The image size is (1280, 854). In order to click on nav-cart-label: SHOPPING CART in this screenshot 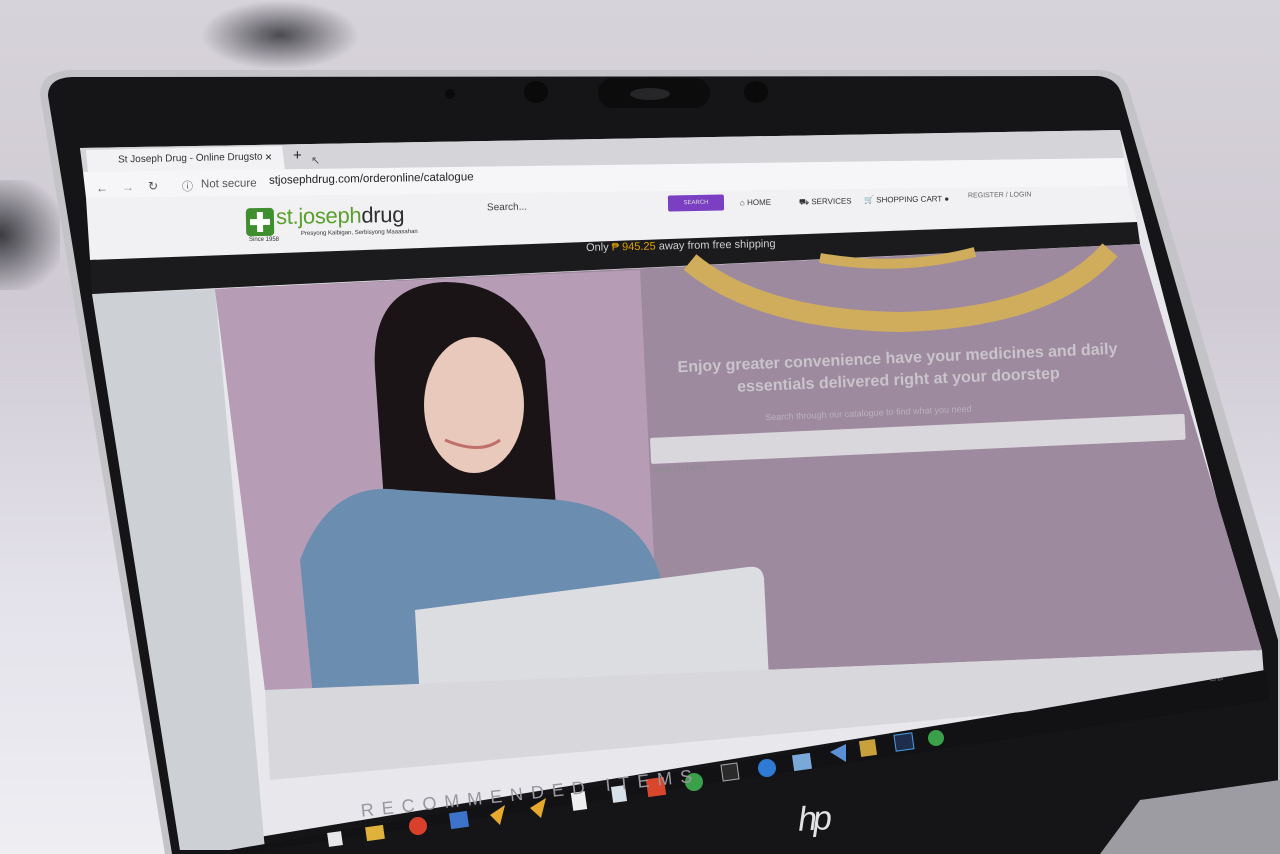, I will do `click(909, 199)`.